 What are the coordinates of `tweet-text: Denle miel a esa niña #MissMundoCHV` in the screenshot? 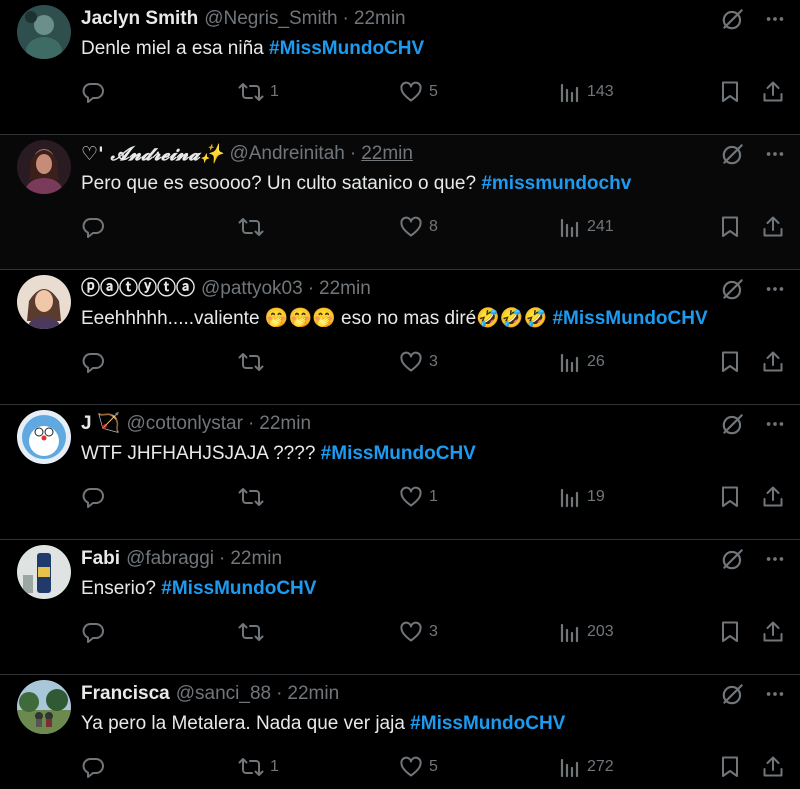 It's located at (252, 49).